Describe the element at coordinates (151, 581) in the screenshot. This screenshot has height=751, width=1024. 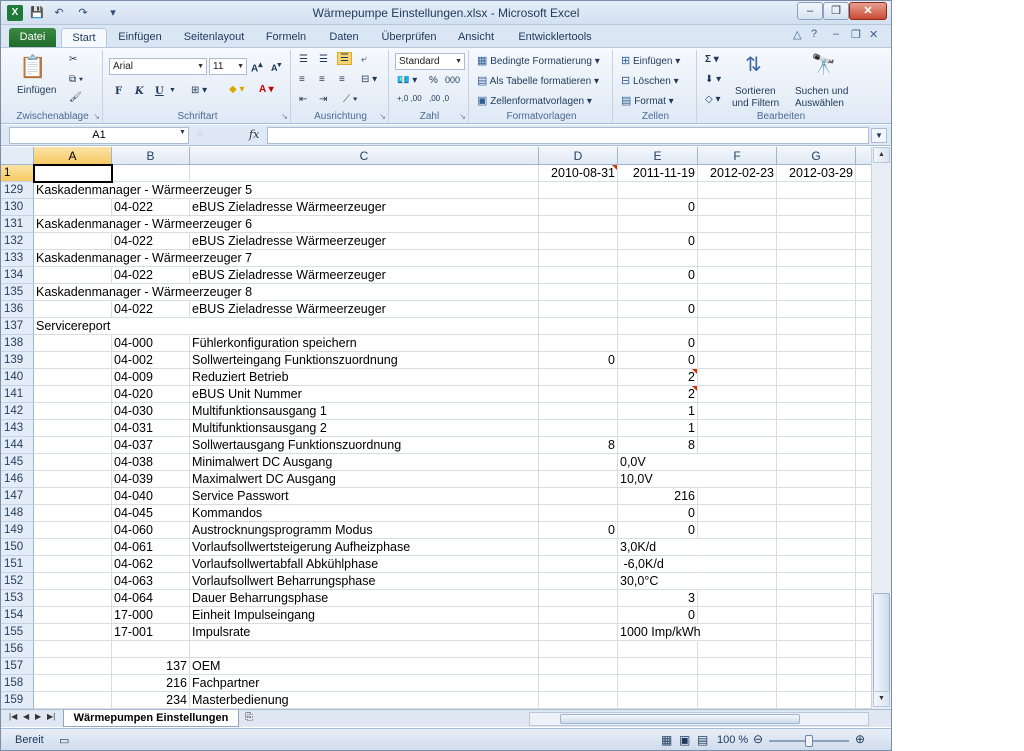
I see `cell-b: 04-063` at that location.